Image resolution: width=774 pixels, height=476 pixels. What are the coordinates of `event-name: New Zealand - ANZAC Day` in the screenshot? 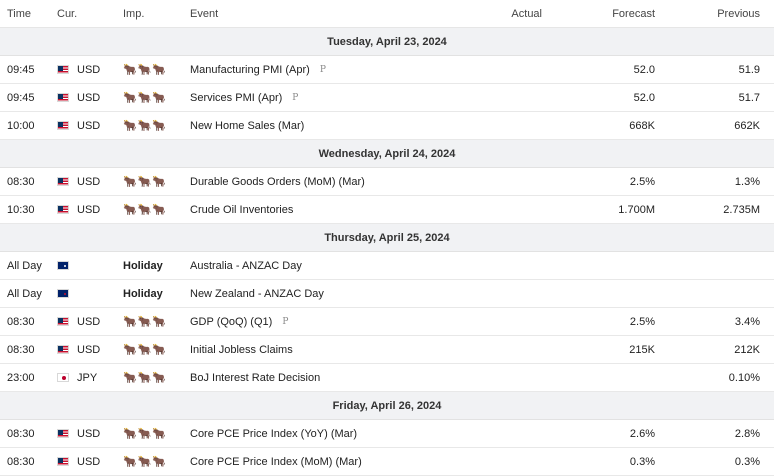 It's located at (321, 294).